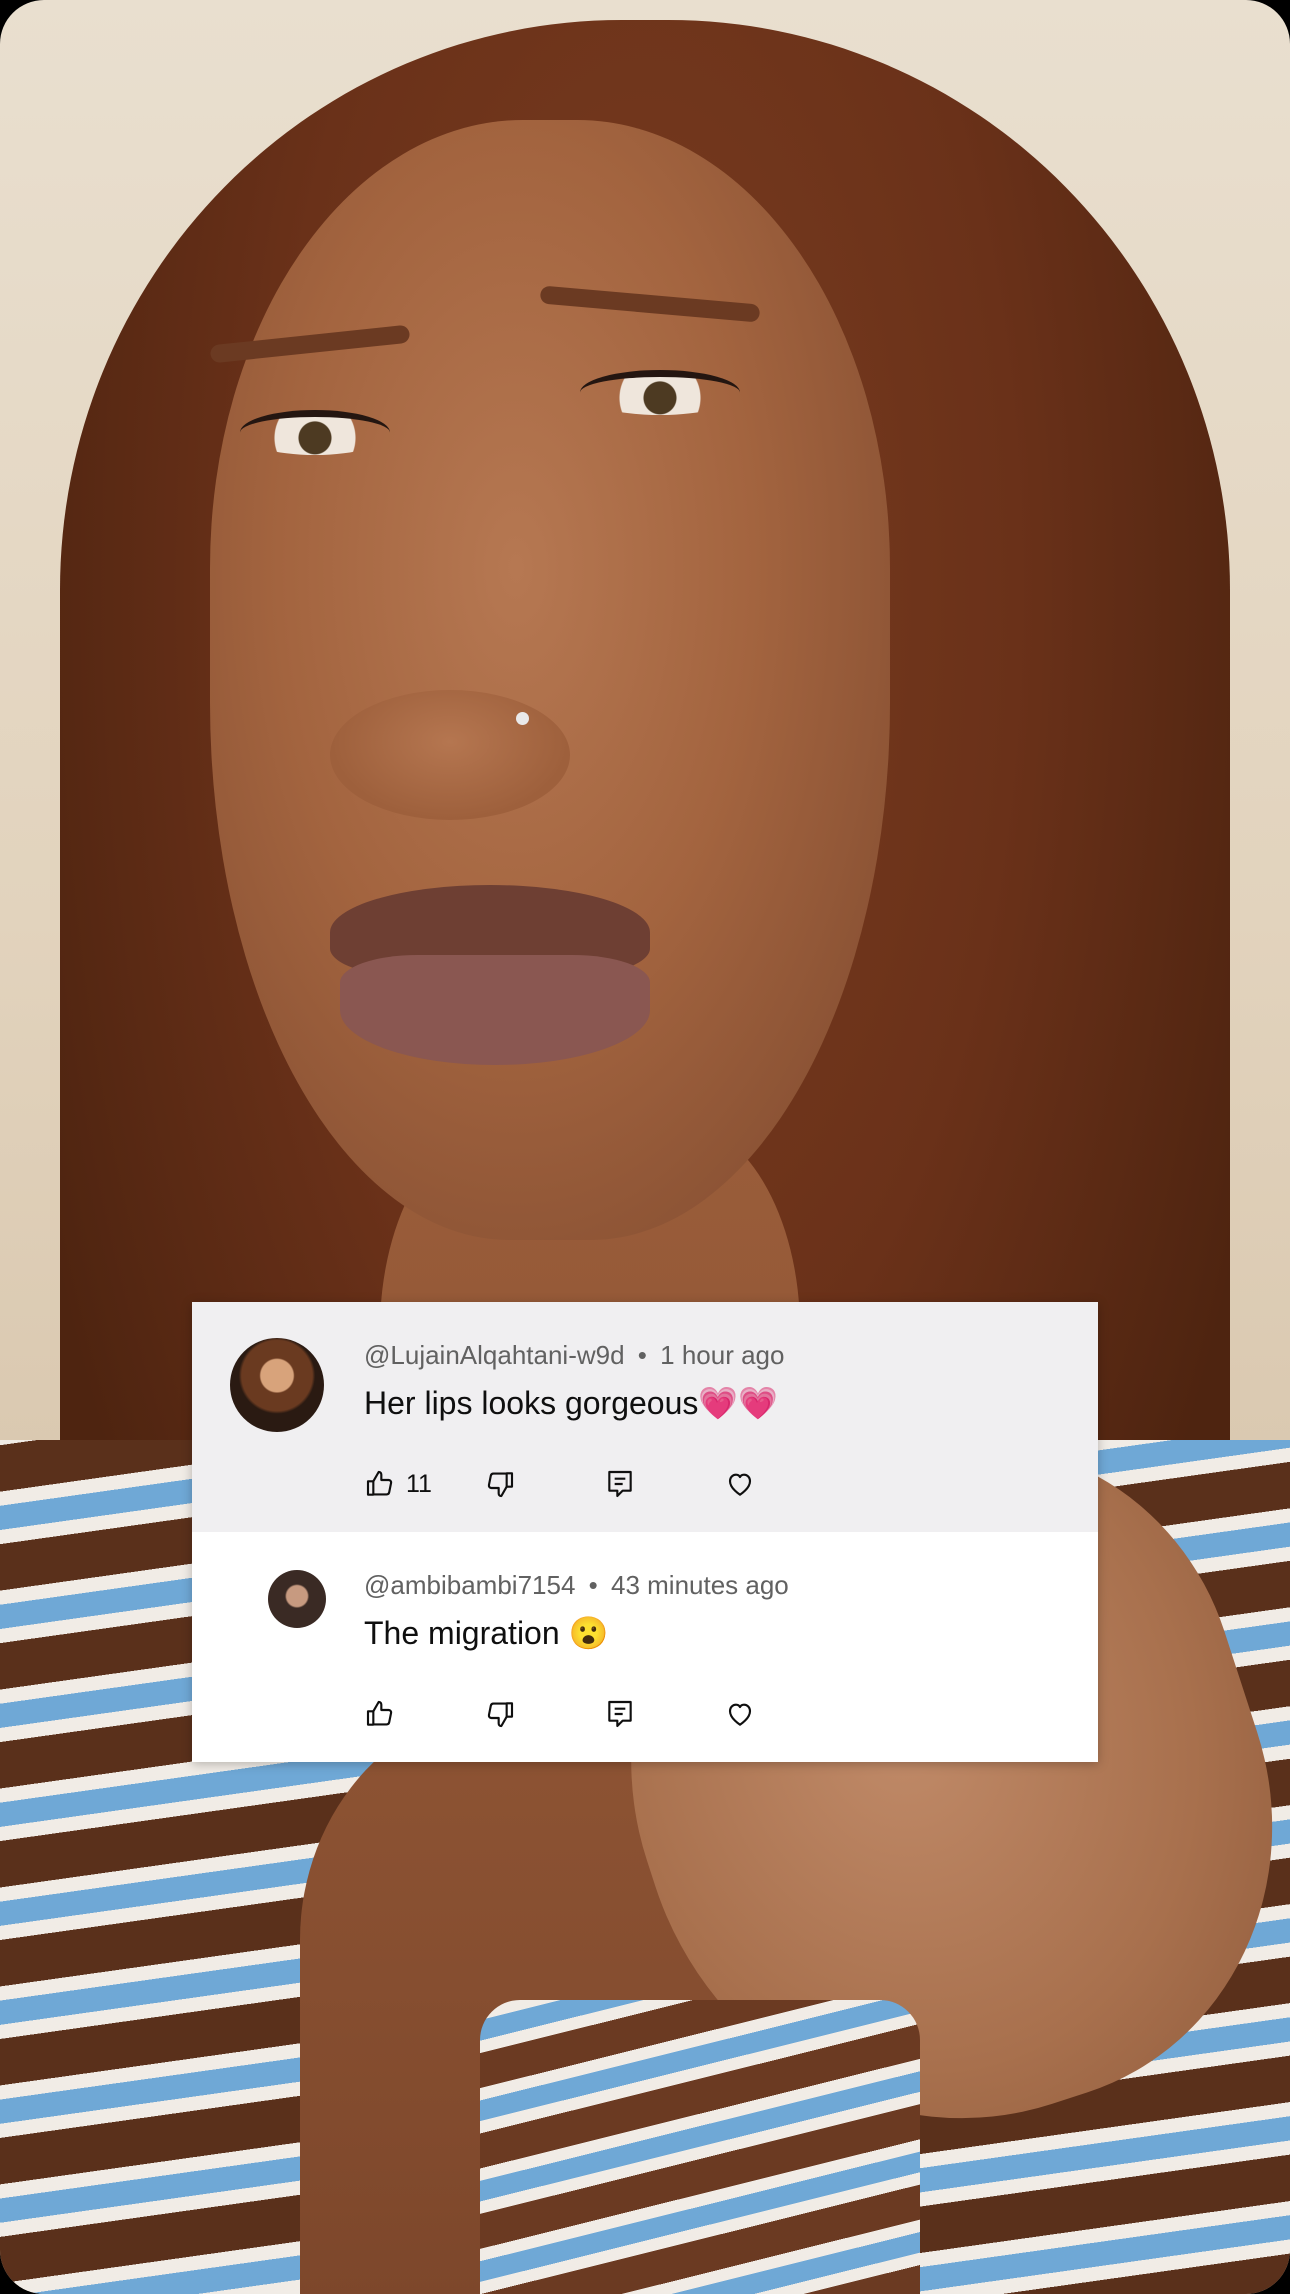 This screenshot has height=2294, width=1290. Describe the element at coordinates (522, 718) in the screenshot. I see `photo-nose-stud` at that location.